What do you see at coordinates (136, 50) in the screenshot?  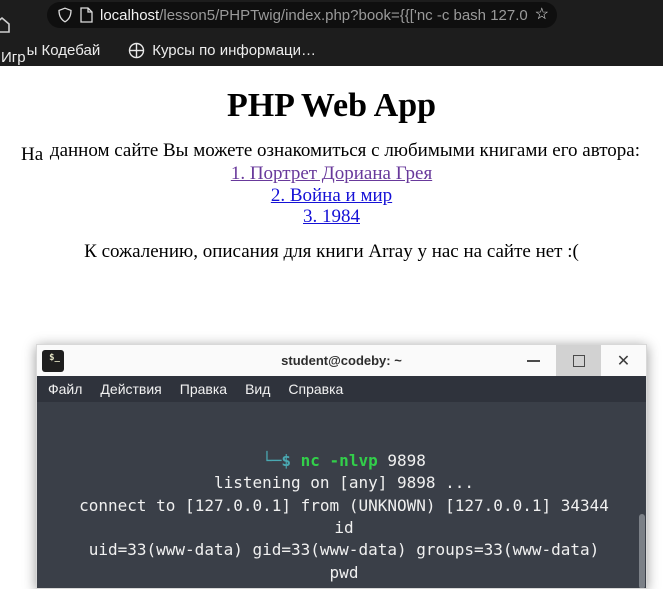 I see `globe-icon` at bounding box center [136, 50].